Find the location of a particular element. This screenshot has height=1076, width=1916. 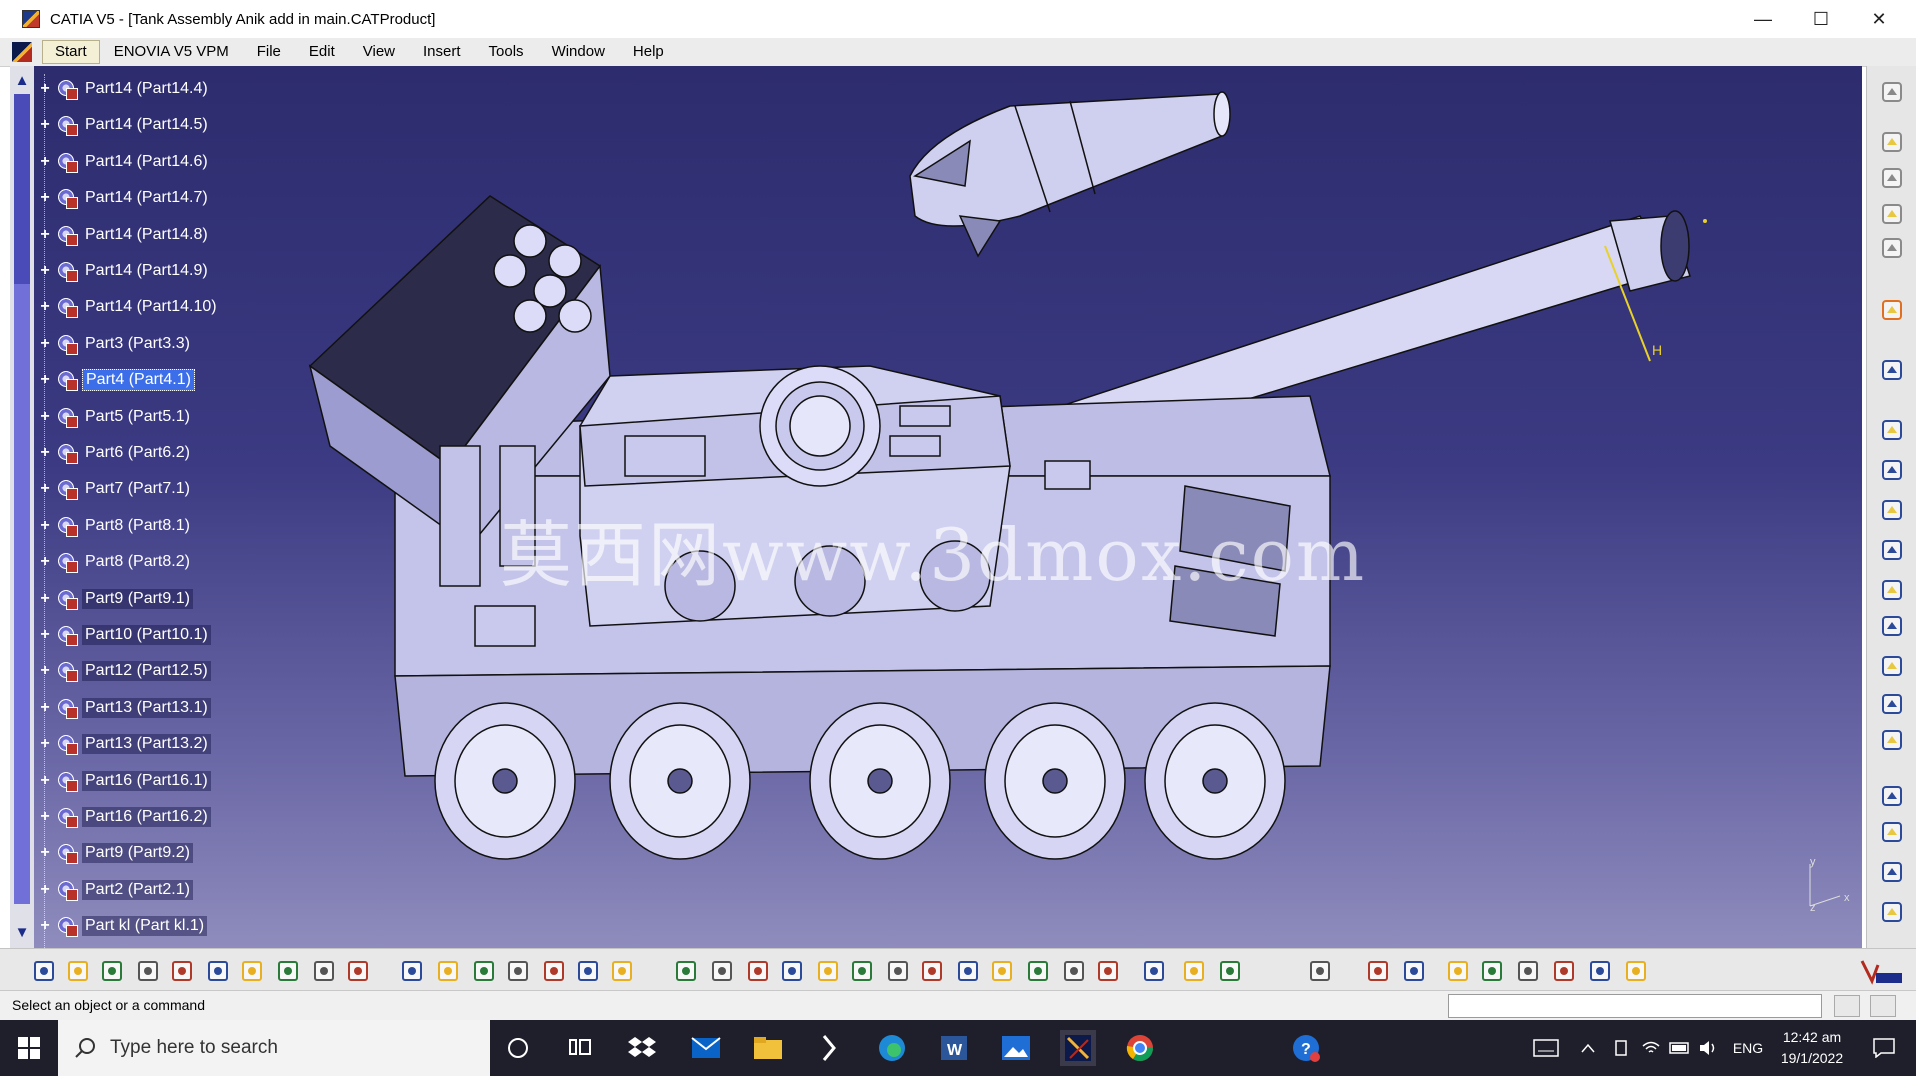

tree-item: + Part7 (Part7.1) is located at coordinates (114, 489).